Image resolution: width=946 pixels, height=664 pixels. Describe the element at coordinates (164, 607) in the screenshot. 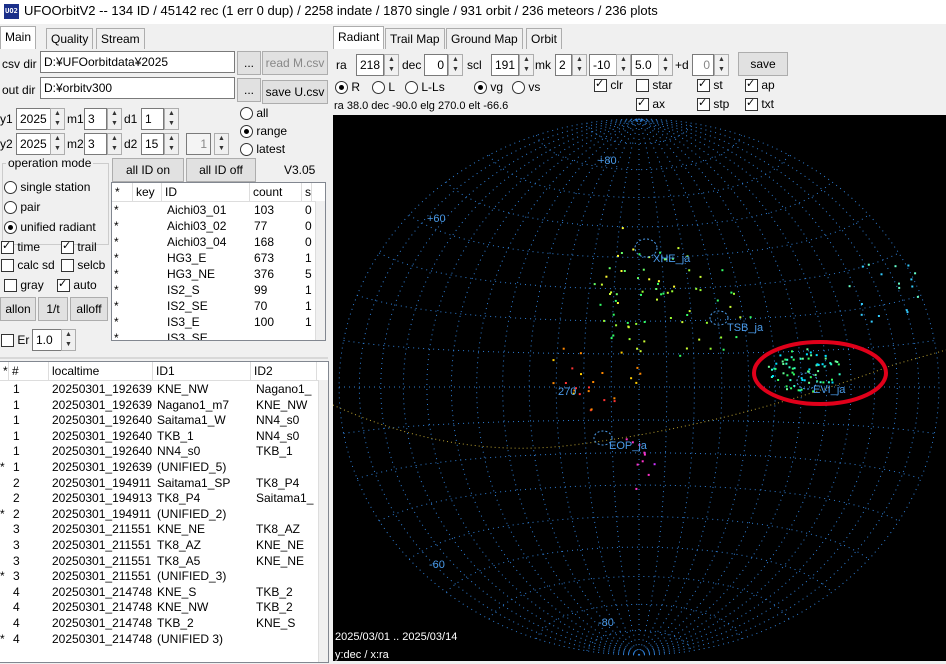

I see `event-row: 4 20250301_214748 KNE_NW TKB_2` at that location.